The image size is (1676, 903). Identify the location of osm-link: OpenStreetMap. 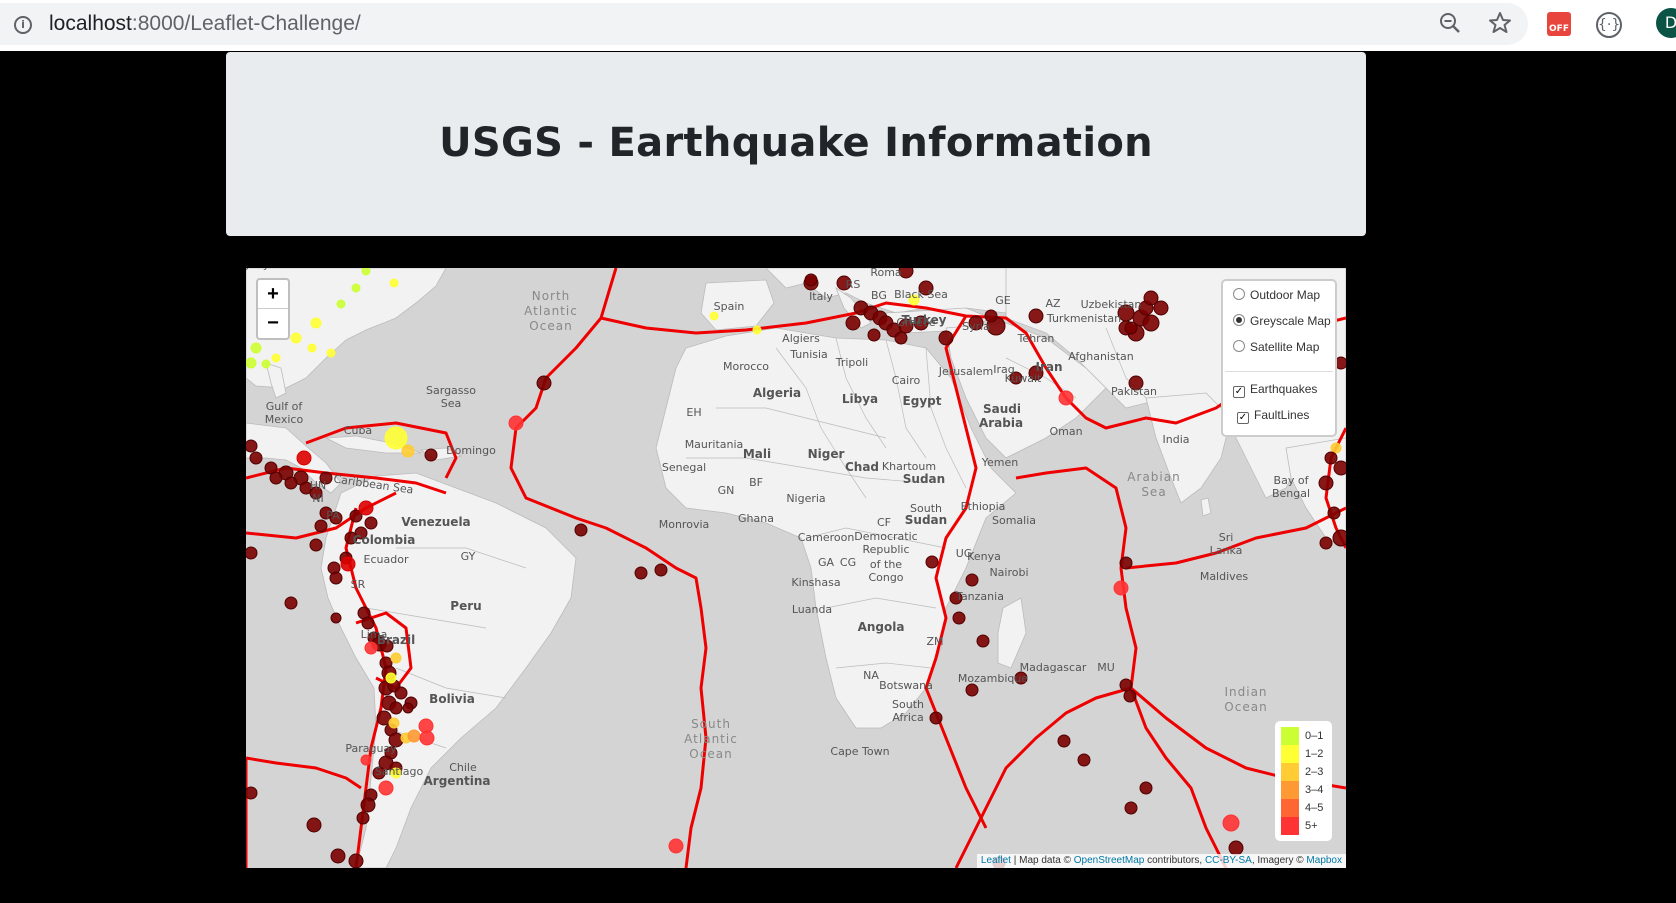
(1109, 860).